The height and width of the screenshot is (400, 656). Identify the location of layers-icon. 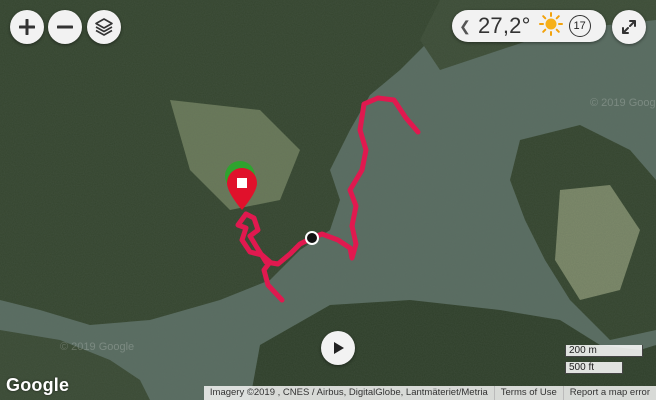
(104, 27).